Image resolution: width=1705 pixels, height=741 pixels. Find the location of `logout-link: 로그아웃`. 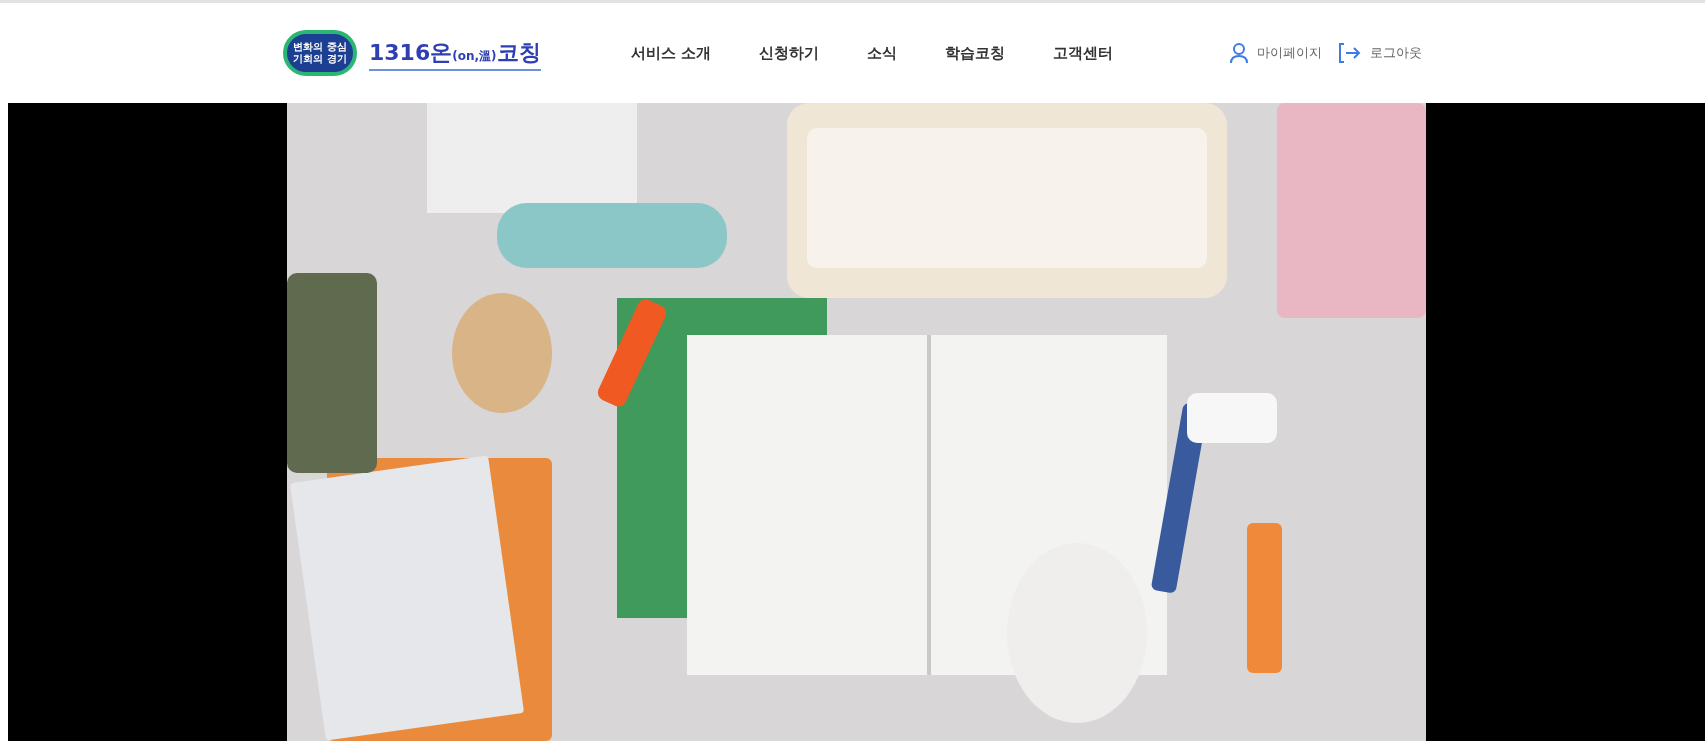

logout-link: 로그아웃 is located at coordinates (1380, 53).